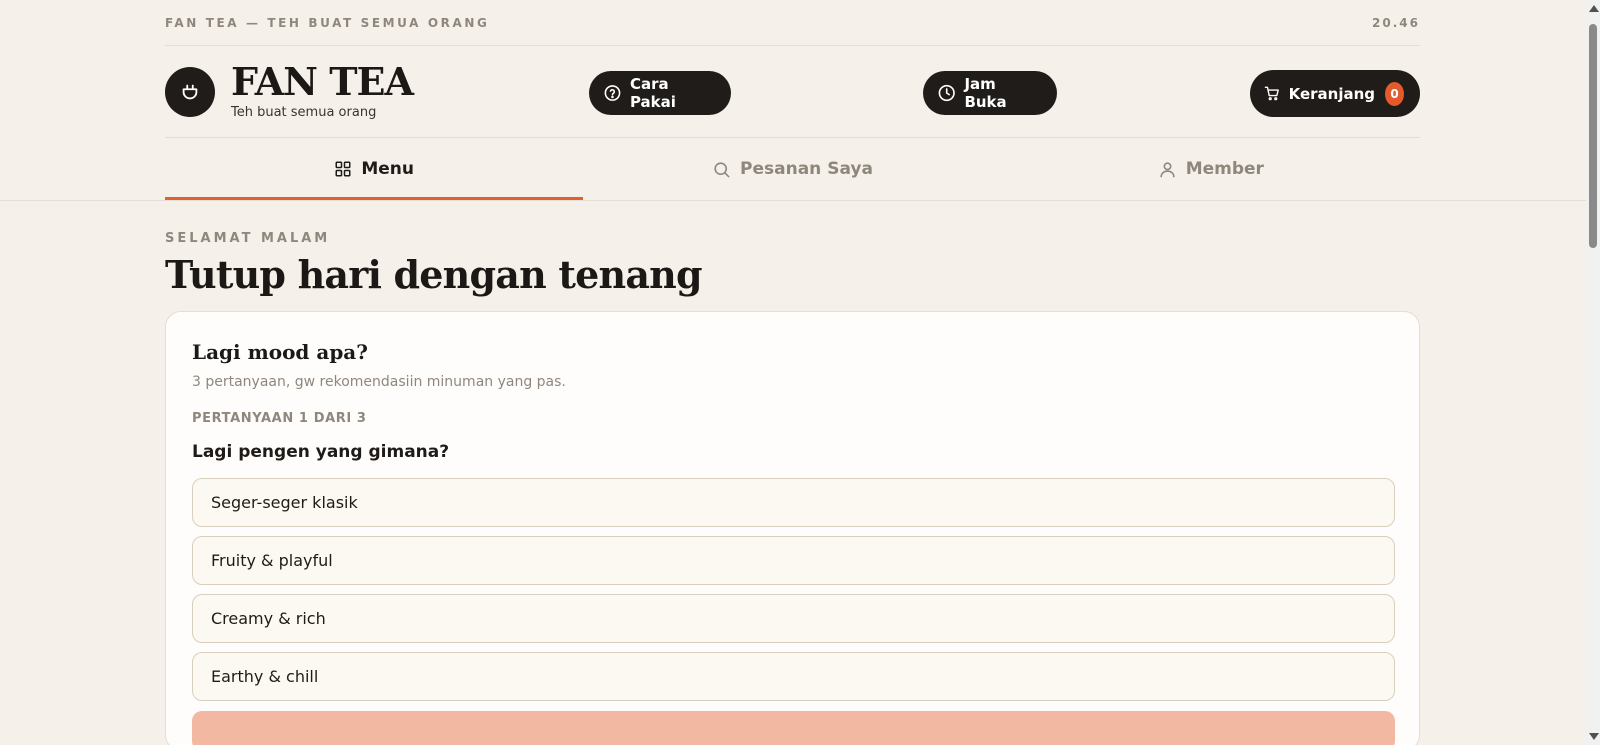 The height and width of the screenshot is (745, 1600). What do you see at coordinates (1394, 93) in the screenshot?
I see `cart-count-badge: 0` at bounding box center [1394, 93].